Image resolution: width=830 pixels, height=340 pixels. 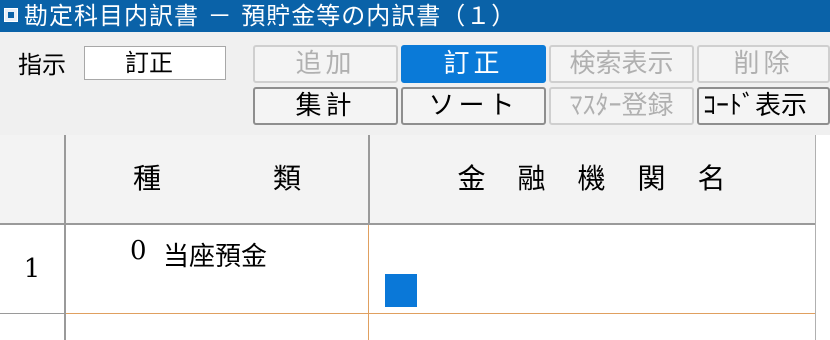 What do you see at coordinates (42, 65) in the screenshot?
I see `mode-label: 指示` at bounding box center [42, 65].